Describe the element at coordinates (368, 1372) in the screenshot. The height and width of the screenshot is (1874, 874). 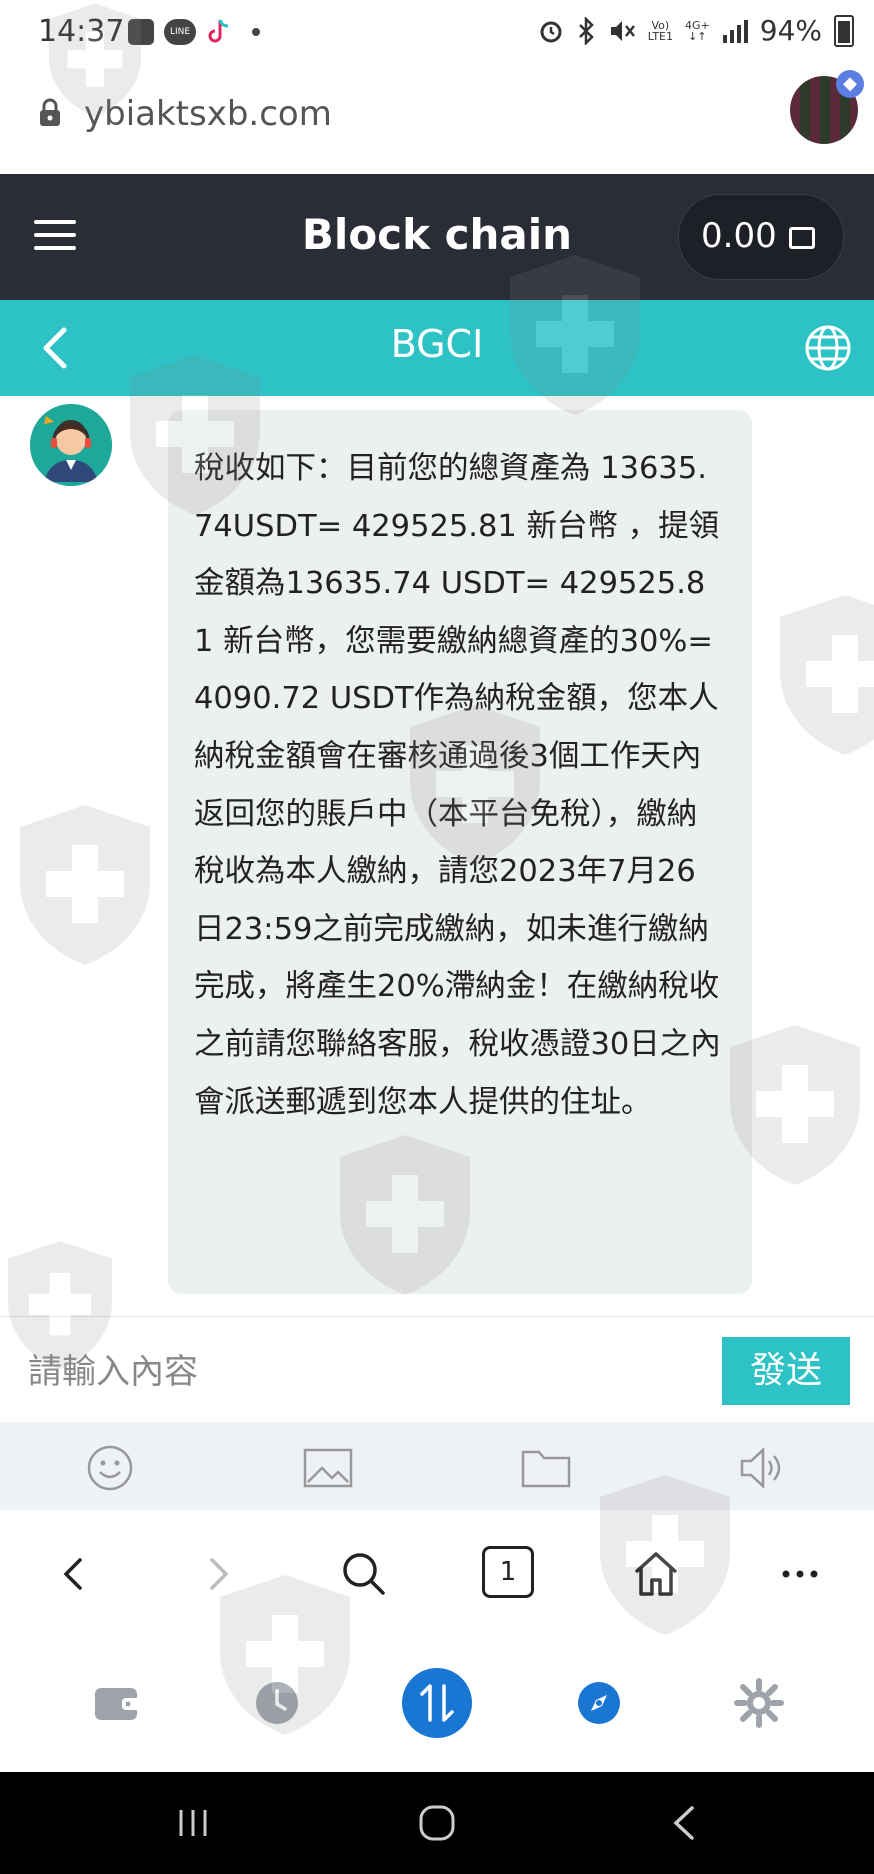
I see `message-input` at that location.